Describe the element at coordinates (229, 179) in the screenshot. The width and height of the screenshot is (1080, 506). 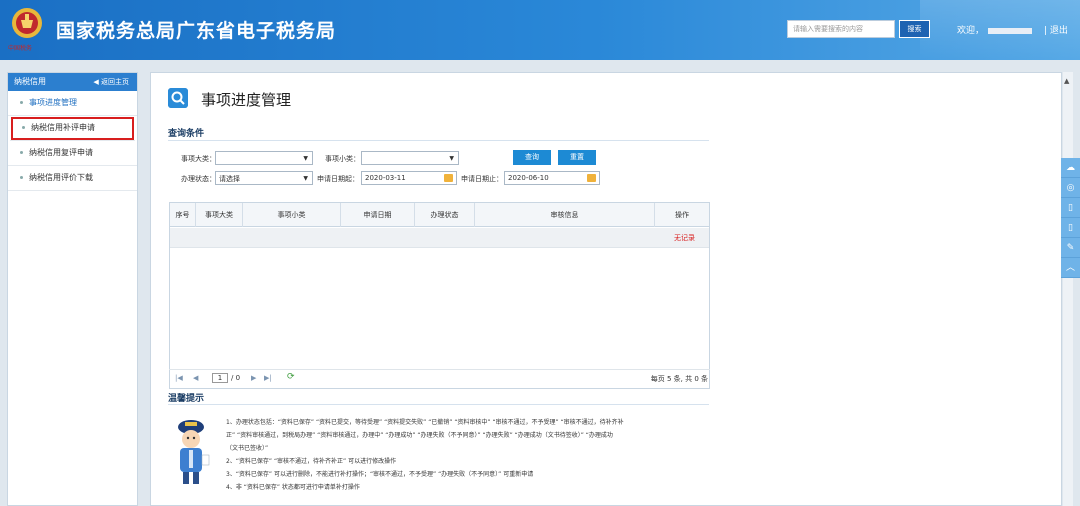
I see `status-select-value: 请选择` at that location.